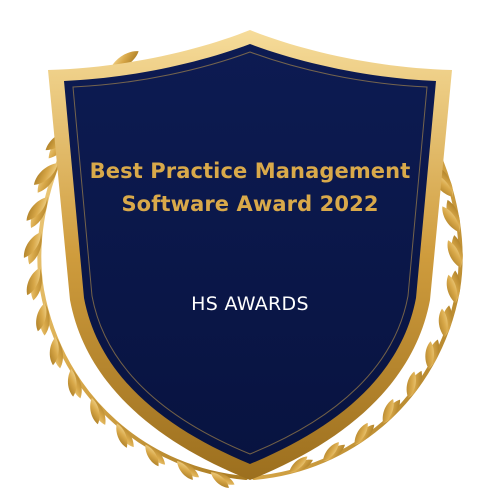  Describe the element at coordinates (250, 171) in the screenshot. I see `award-title-line-1: Best Practice Management` at that location.